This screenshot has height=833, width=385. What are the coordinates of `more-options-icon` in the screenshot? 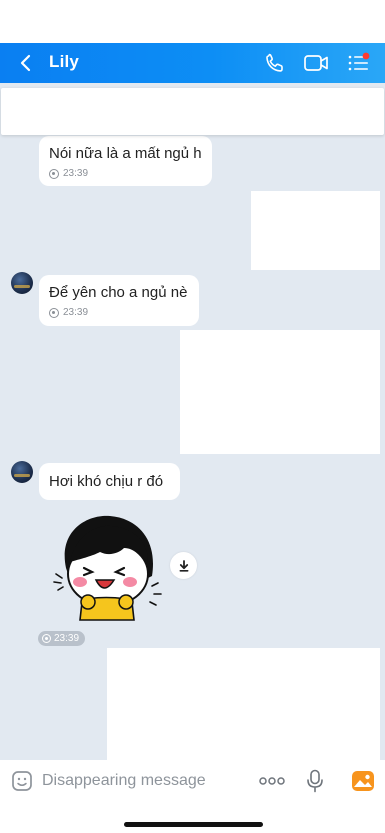 It's located at (272, 781).